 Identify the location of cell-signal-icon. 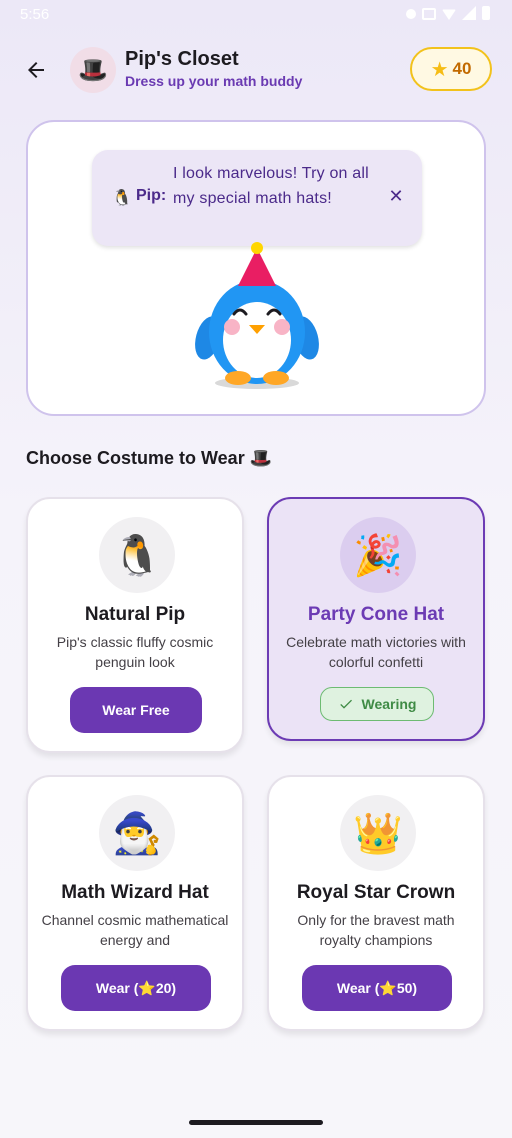
(469, 13).